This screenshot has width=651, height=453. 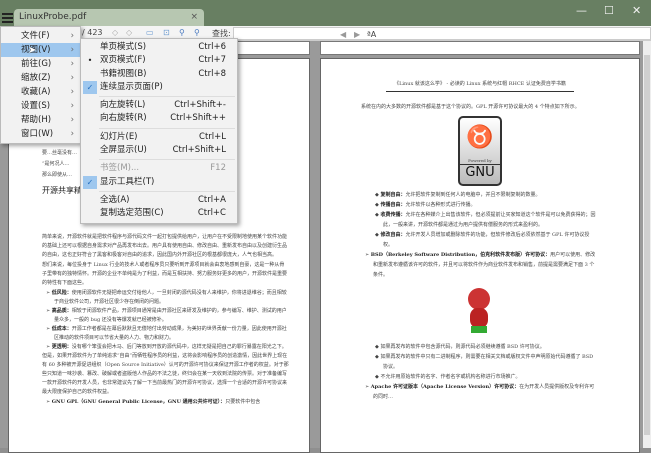 What do you see at coordinates (197, 32) in the screenshot?
I see `zoom-in-icon: ⚲` at bounding box center [197, 32].